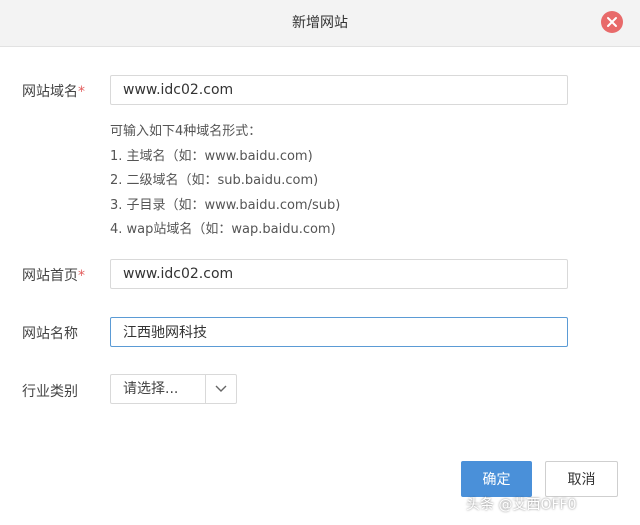 Image resolution: width=640 pixels, height=525 pixels. I want to click on chevron-down-icon, so click(221, 388).